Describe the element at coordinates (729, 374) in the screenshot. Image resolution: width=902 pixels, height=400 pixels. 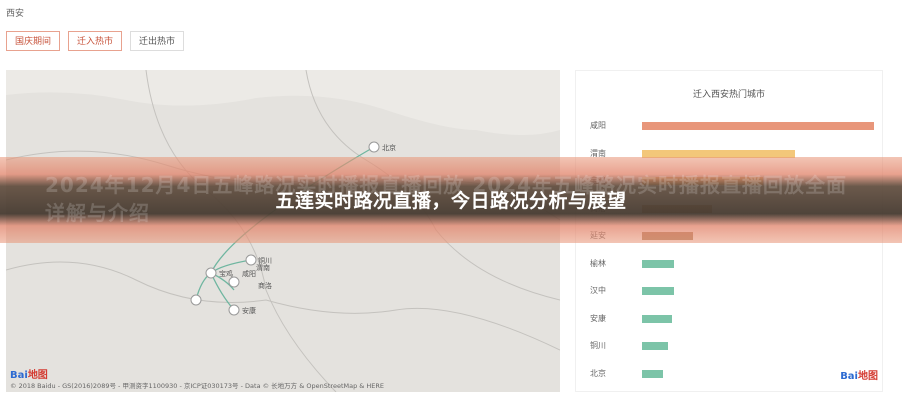
I see `bar-row: 北京` at that location.